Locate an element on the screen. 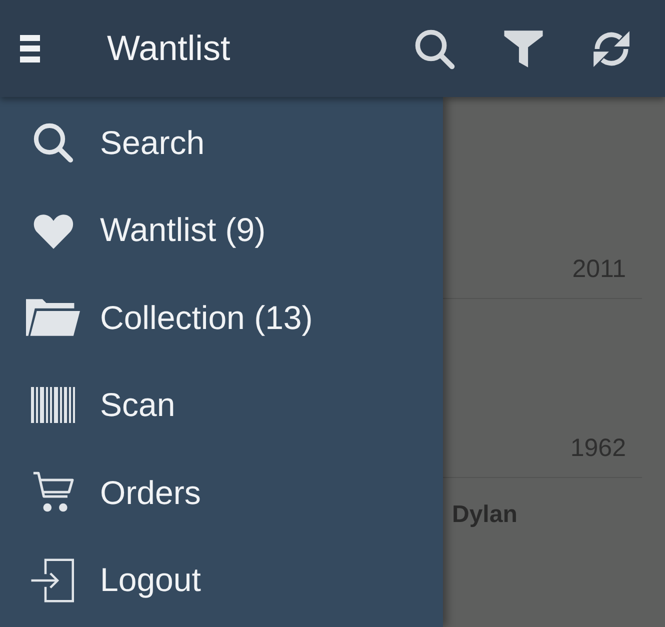  drawer-menu-item: Collection (13) is located at coordinates (221, 318).